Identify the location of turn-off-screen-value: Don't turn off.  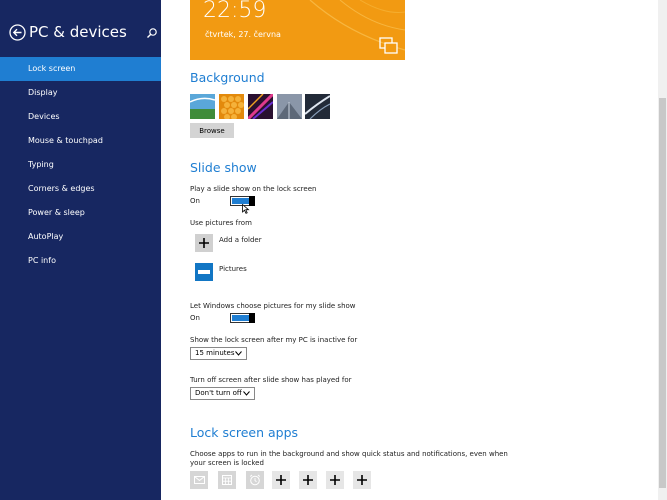
(218, 393).